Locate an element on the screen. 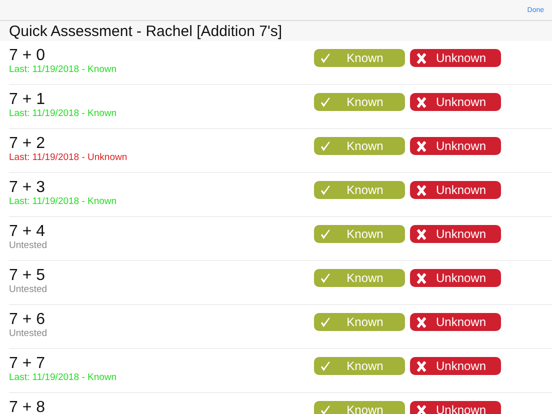 The image size is (552, 414). problem-text: 7 + 4 is located at coordinates (27, 231).